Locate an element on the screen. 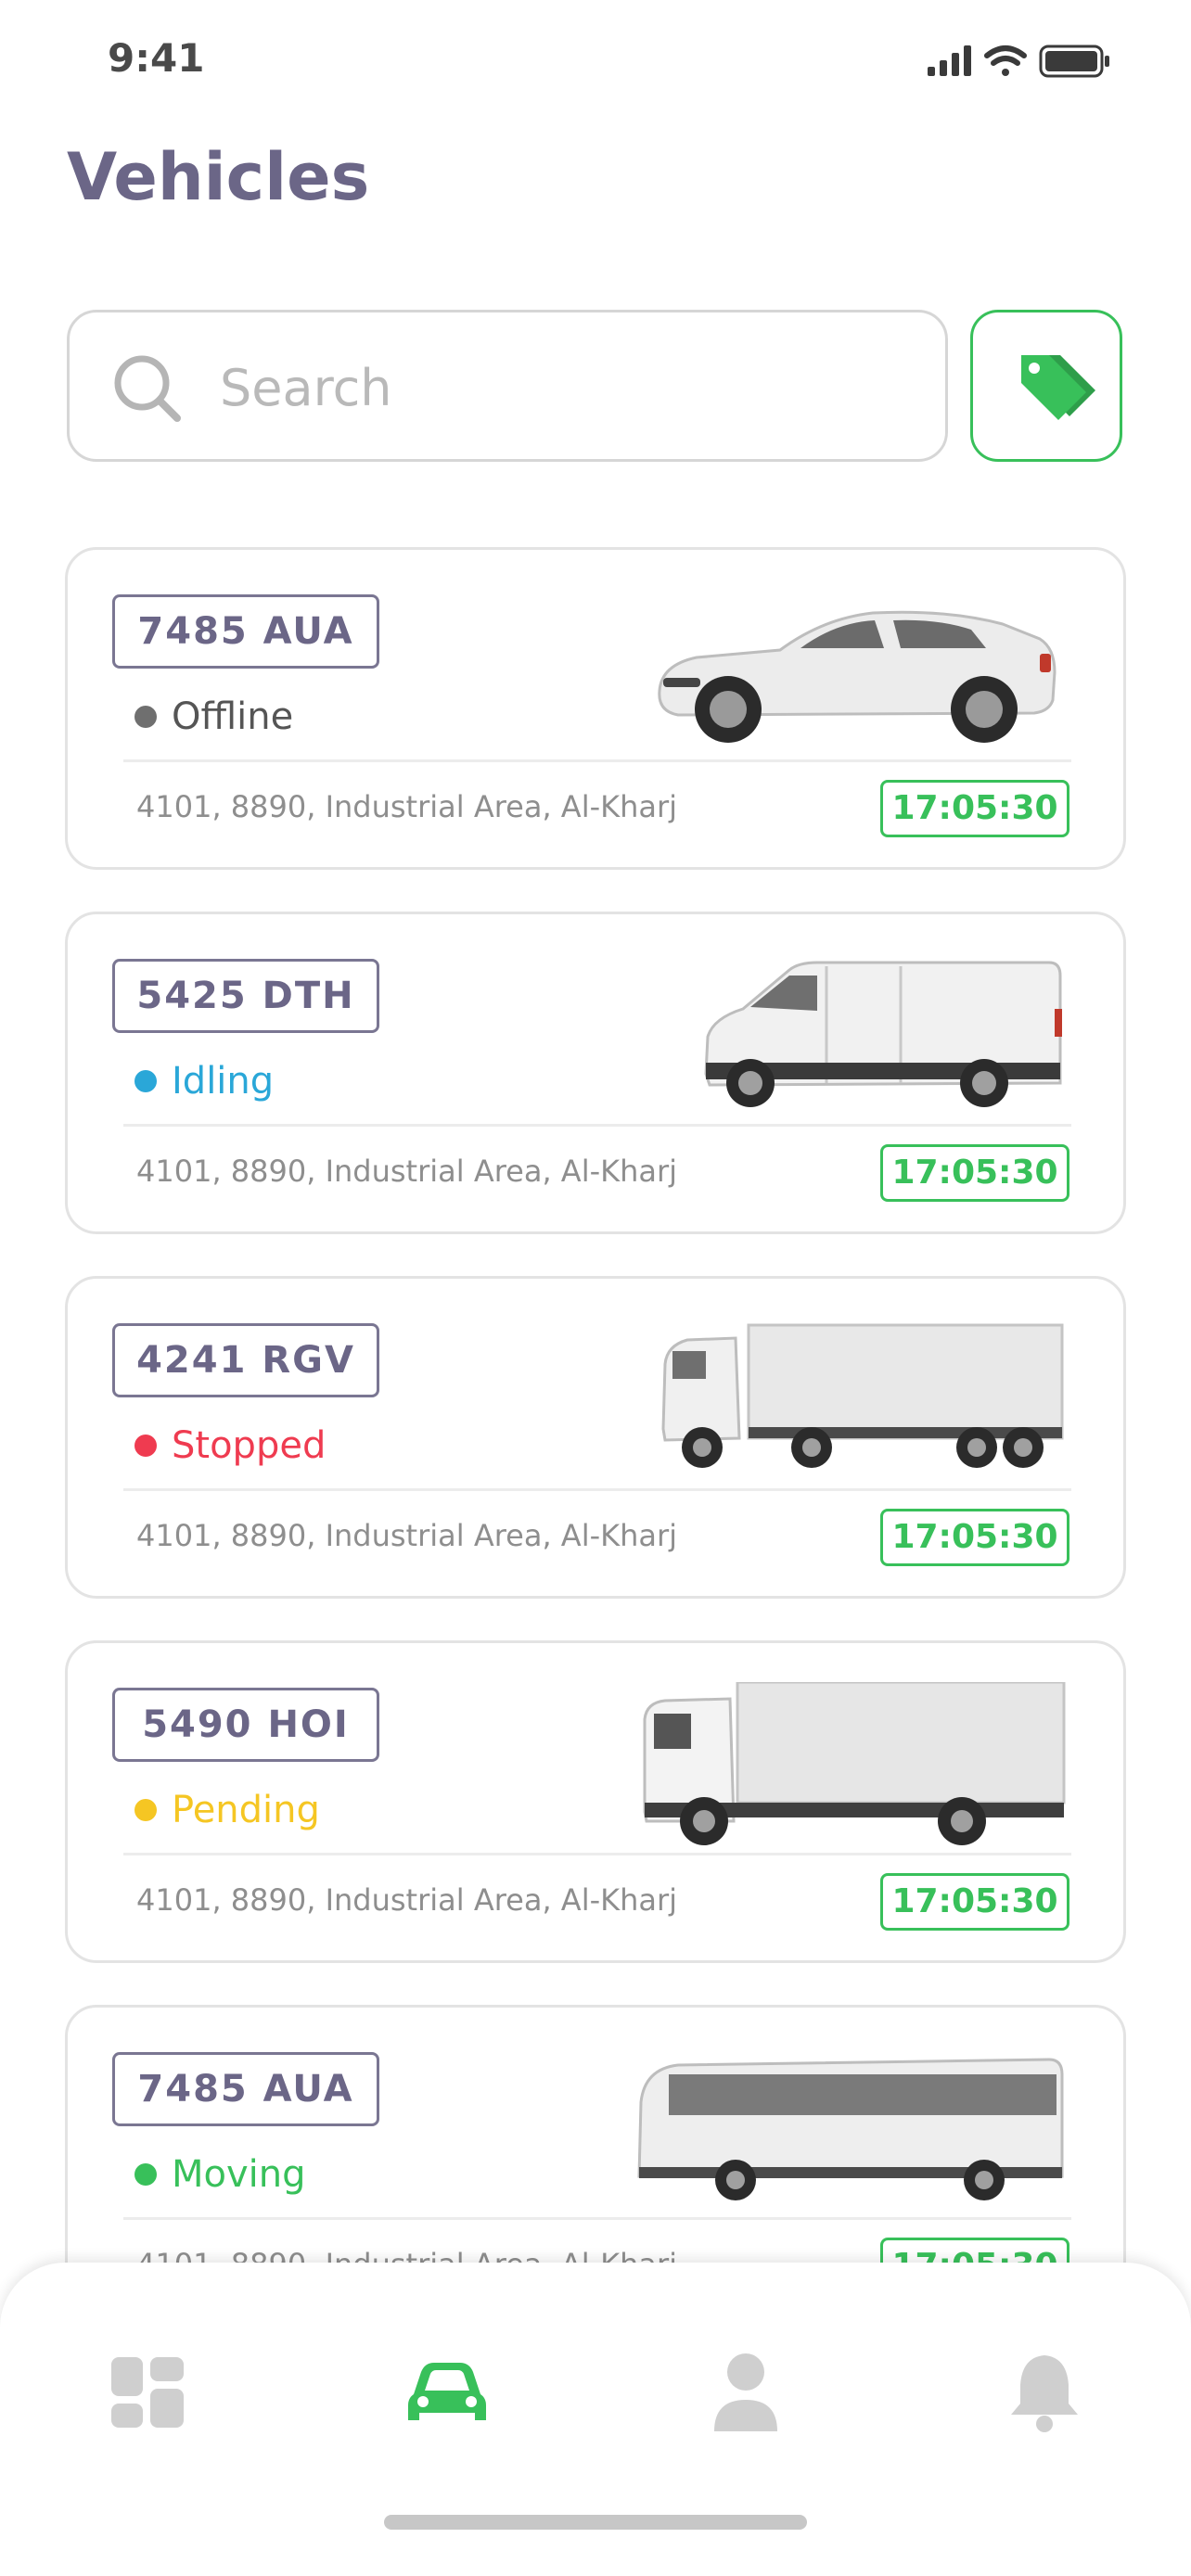  wifi-icon is located at coordinates (1006, 61).